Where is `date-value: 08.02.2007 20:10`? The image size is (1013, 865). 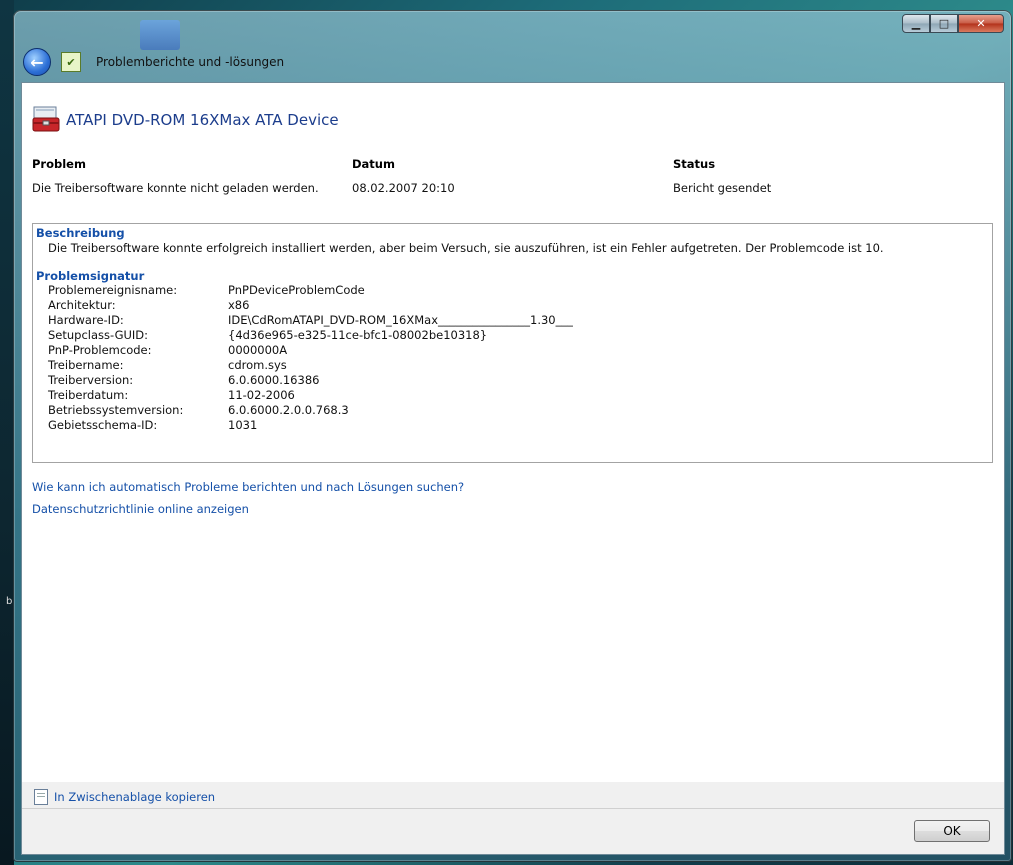 date-value: 08.02.2007 20:10 is located at coordinates (403, 188).